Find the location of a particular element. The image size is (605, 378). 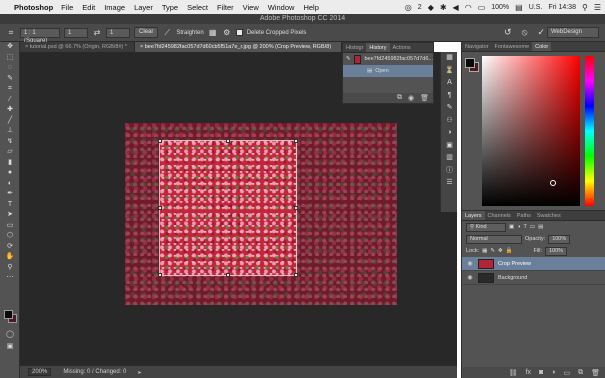

menu-file: File is located at coordinates (67, 7).